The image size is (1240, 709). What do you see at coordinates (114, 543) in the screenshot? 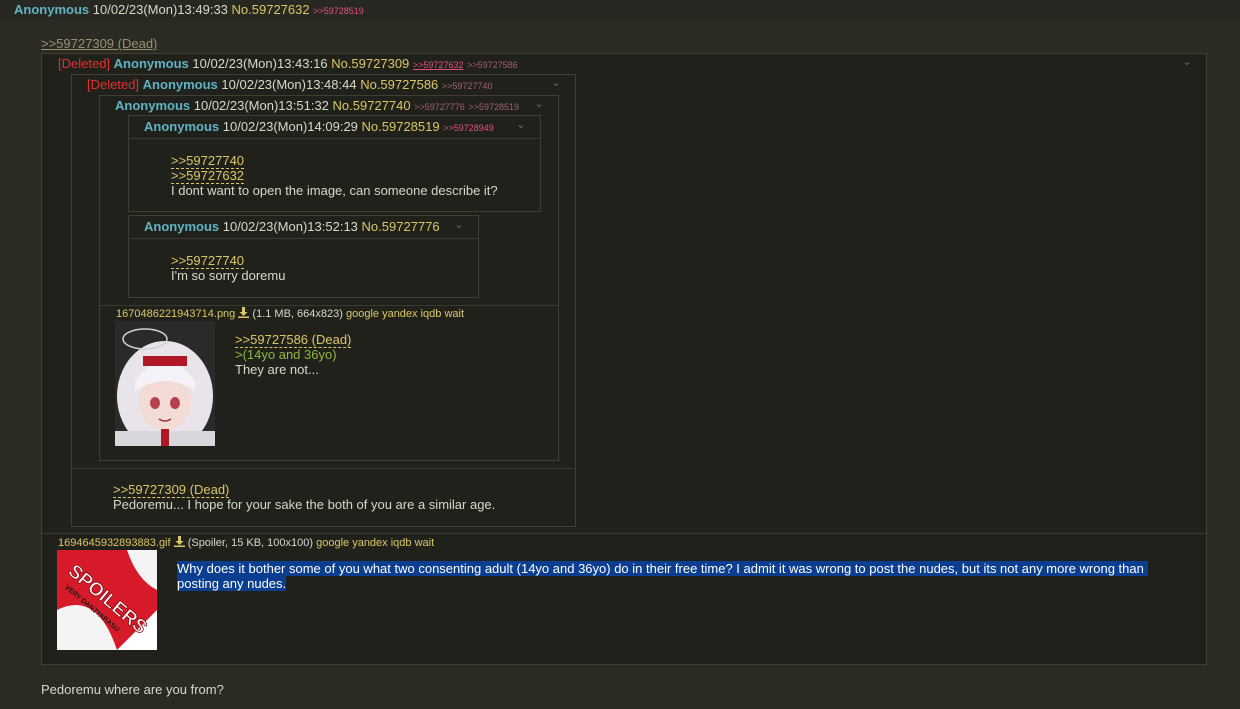
I see `file-link: 1694645932893883.gif` at bounding box center [114, 543].